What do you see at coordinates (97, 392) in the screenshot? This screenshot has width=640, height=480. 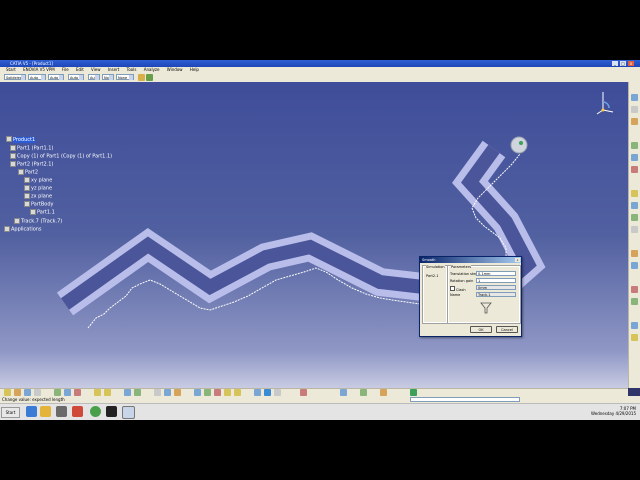 I see `undo-icon` at bounding box center [97, 392].